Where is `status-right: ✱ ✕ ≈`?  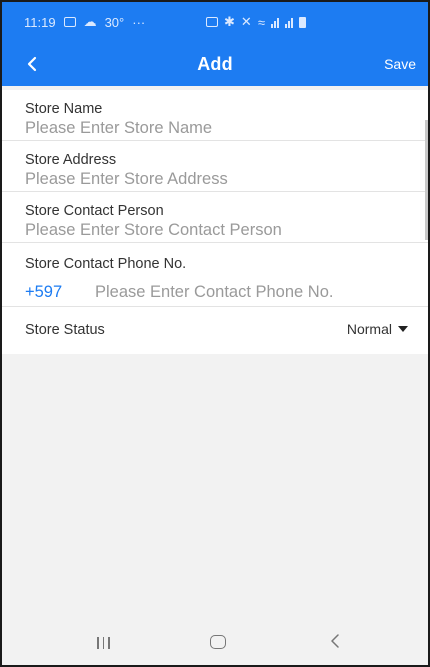 status-right: ✱ ✕ ≈ is located at coordinates (256, 22).